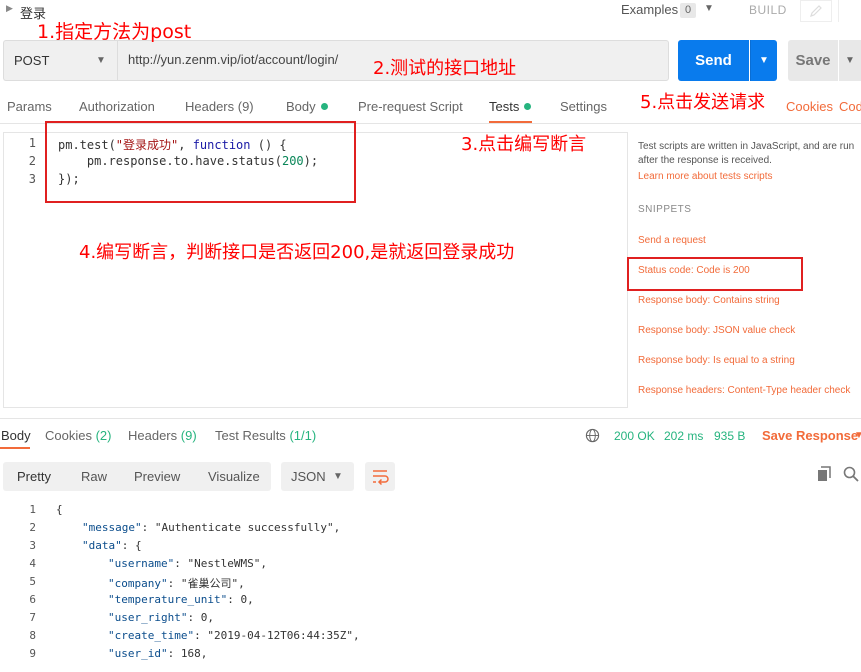 This screenshot has width=861, height=672. What do you see at coordinates (524, 144) in the screenshot?
I see `annotation-step-3: 3.点击编写断言` at bounding box center [524, 144].